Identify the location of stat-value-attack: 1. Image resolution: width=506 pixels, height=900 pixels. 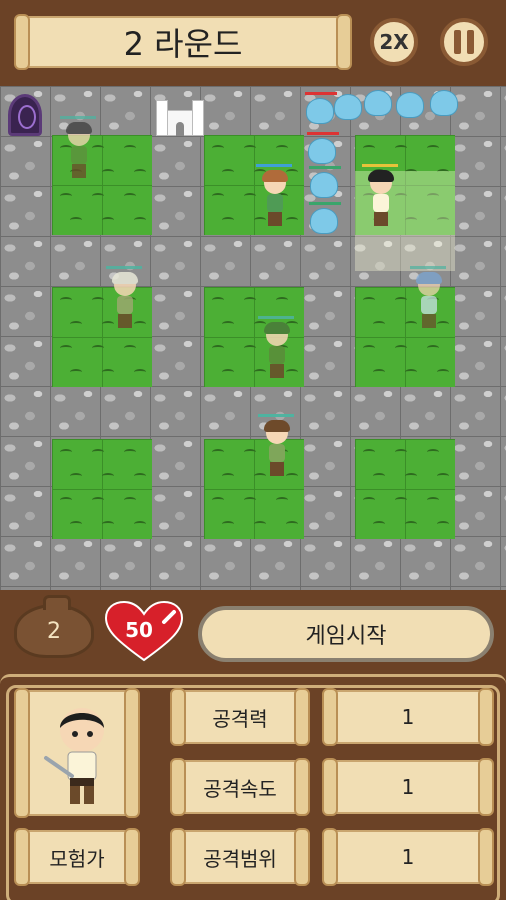
(408, 717).